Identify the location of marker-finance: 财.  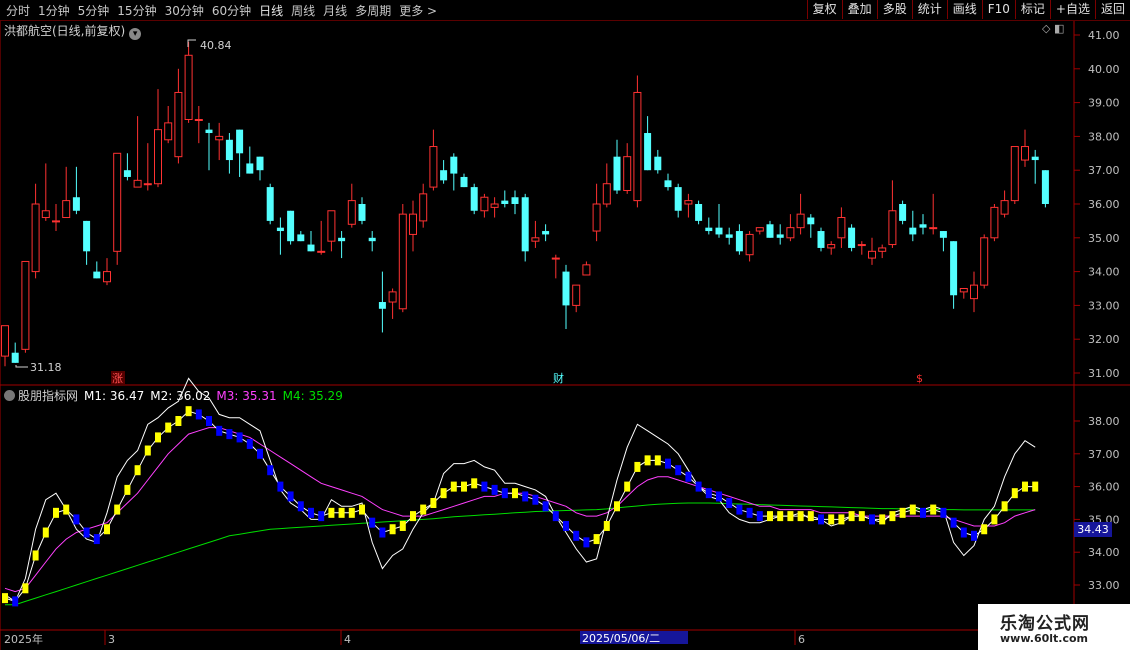
(558, 378).